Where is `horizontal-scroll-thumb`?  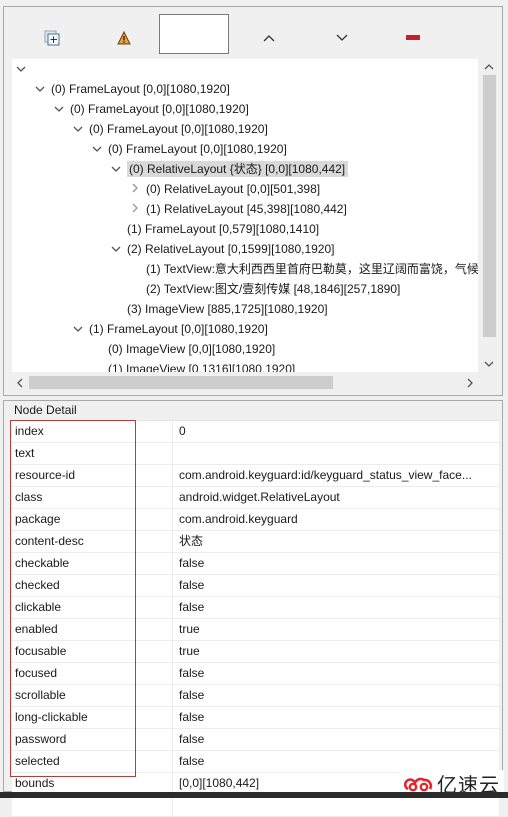 horizontal-scroll-thumb is located at coordinates (181, 382).